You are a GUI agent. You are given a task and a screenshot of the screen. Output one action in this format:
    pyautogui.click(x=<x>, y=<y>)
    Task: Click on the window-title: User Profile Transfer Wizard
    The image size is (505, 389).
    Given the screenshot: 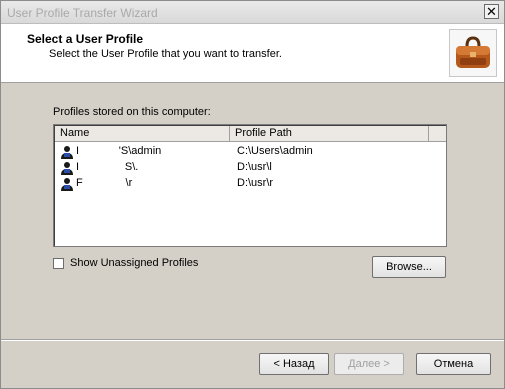 What is the action you would take?
    pyautogui.click(x=82, y=13)
    